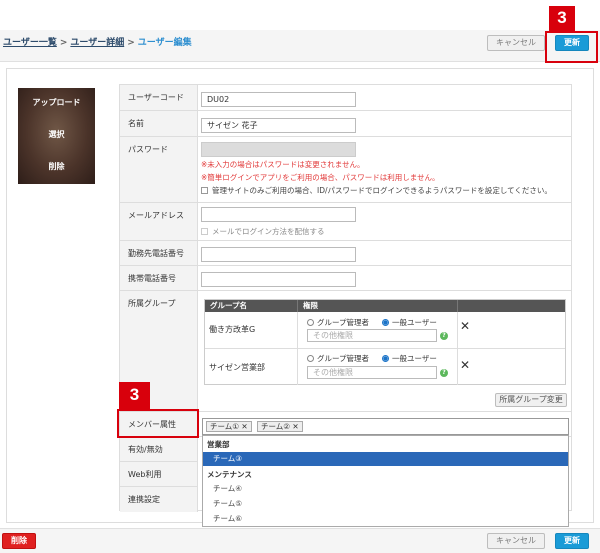  Describe the element at coordinates (385, 481) in the screenshot. I see `member-attr-dropdown: 営業部 チーム③ メンテナンス チーム④ チーム⑤ チーム⑥` at that location.